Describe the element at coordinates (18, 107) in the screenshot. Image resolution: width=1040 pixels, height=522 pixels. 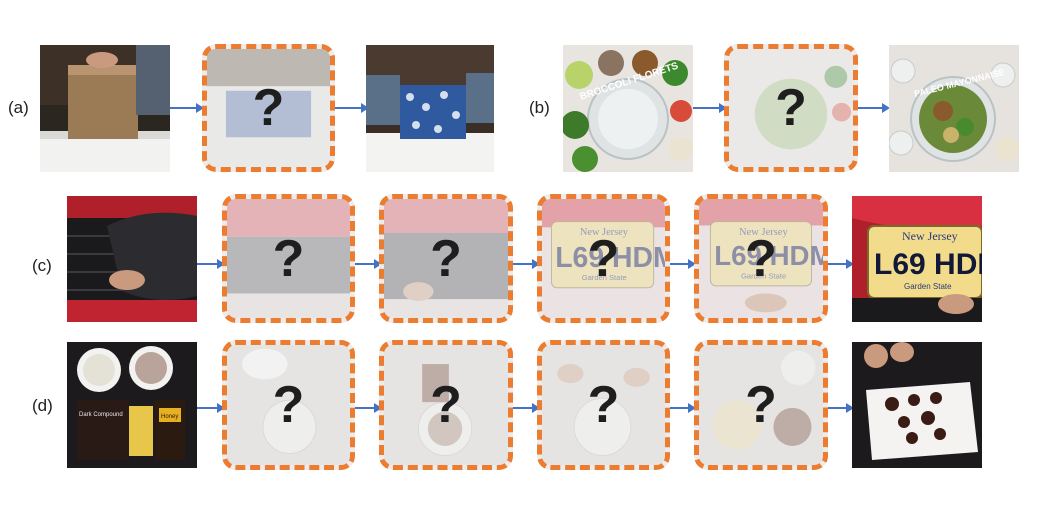
I see `row-label-a: (a)` at that location.